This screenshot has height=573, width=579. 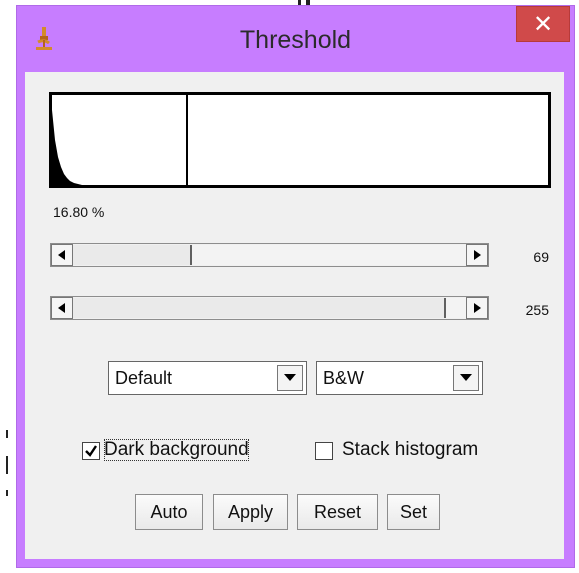 What do you see at coordinates (399, 378) in the screenshot?
I see `display-dropdown: B&W` at bounding box center [399, 378].